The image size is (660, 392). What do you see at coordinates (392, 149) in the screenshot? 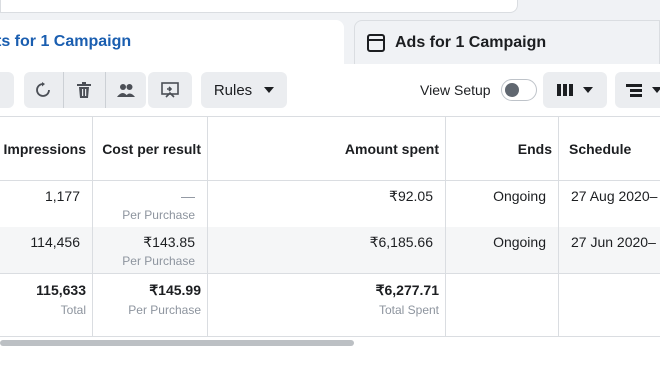
I see `header-amount-spent: Amount spent` at bounding box center [392, 149].